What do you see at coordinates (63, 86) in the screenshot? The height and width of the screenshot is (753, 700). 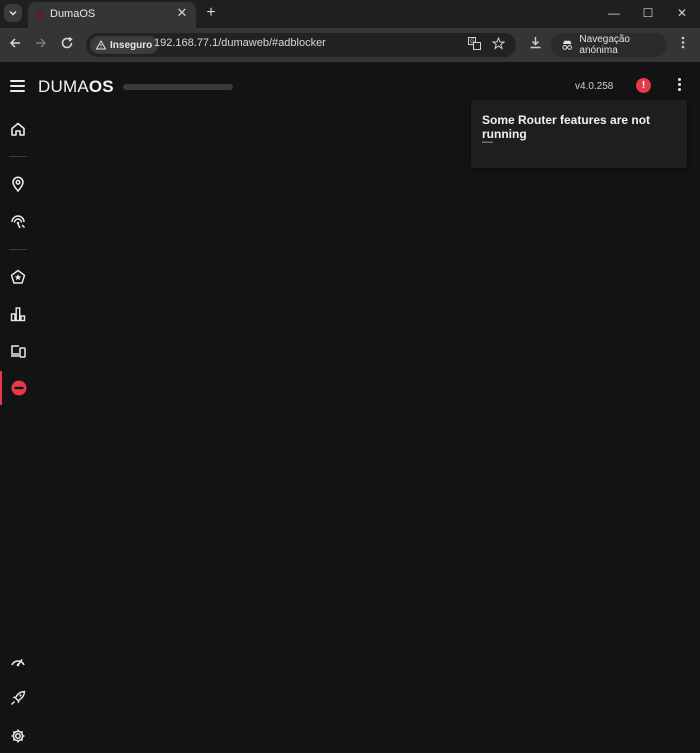 I see `logo-regular: DUMA` at bounding box center [63, 86].